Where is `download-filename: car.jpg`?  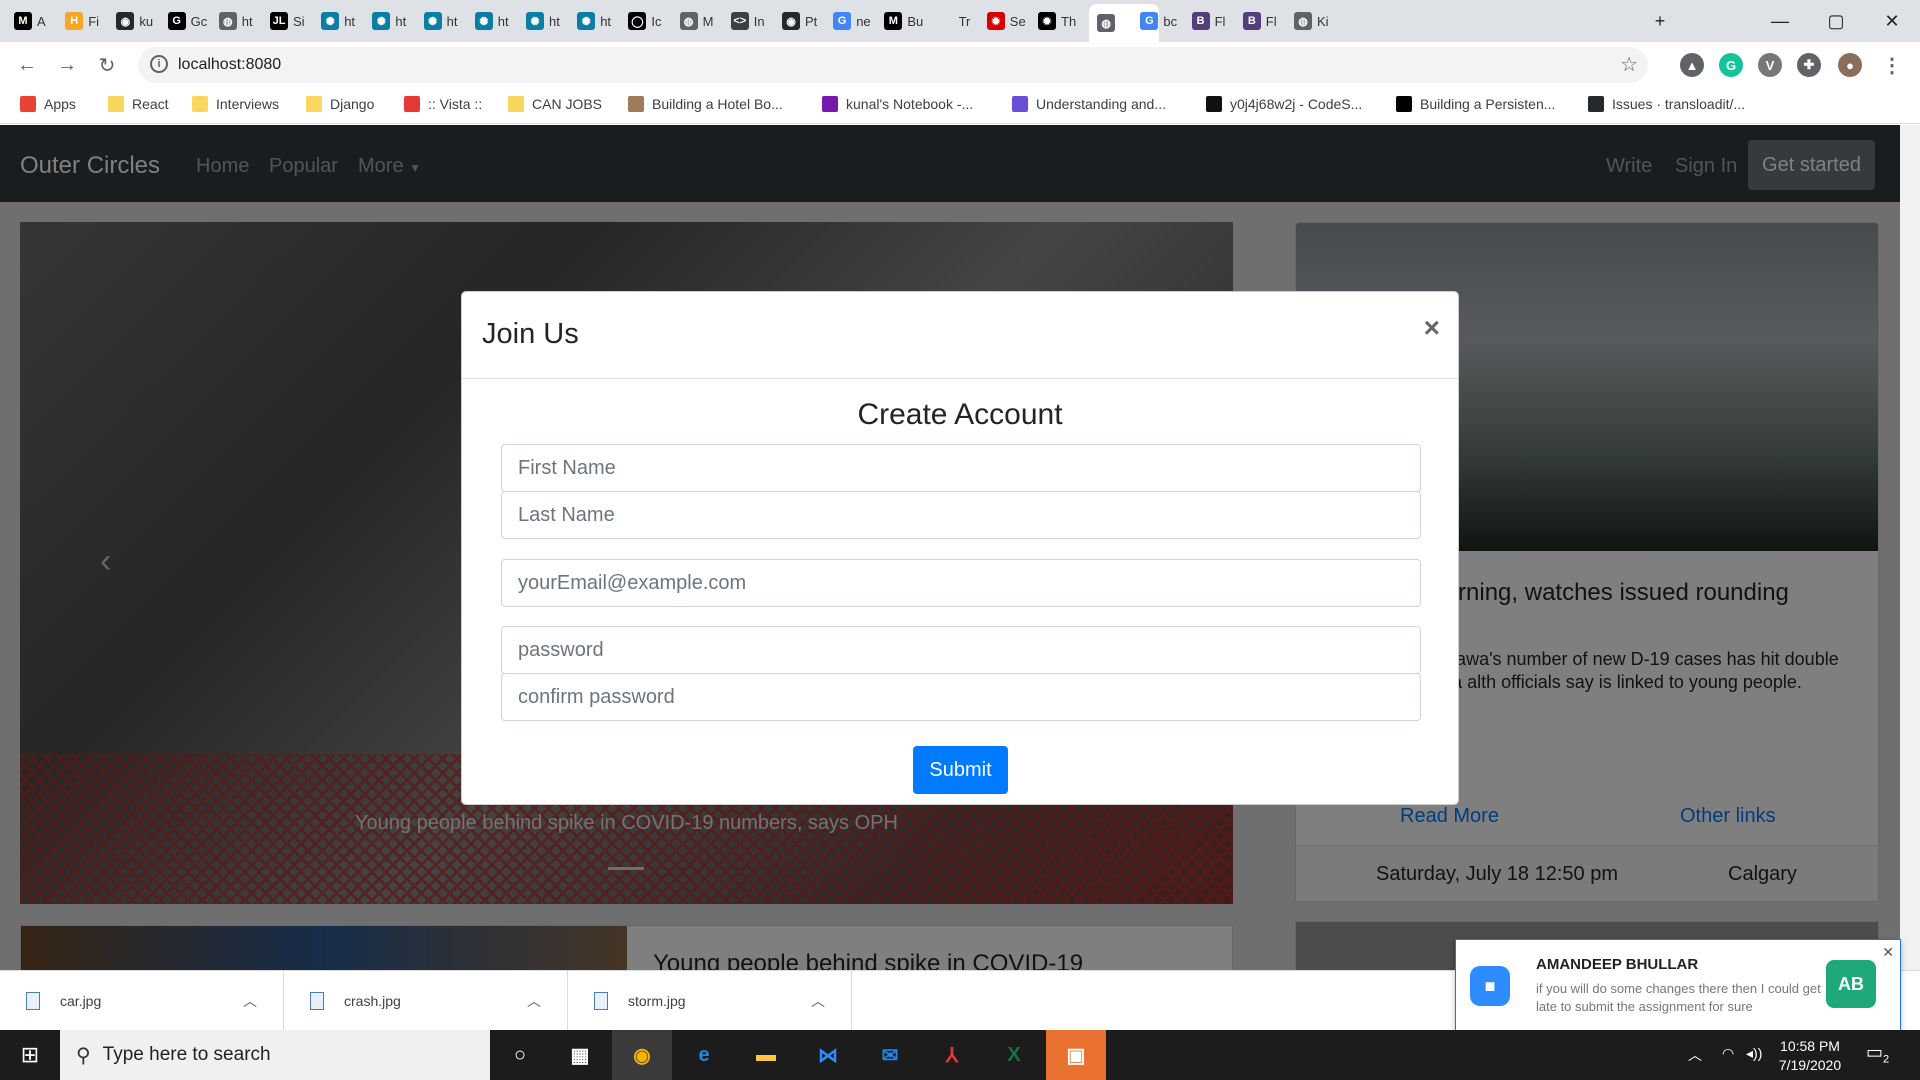
download-filename: car.jpg is located at coordinates (81, 1001).